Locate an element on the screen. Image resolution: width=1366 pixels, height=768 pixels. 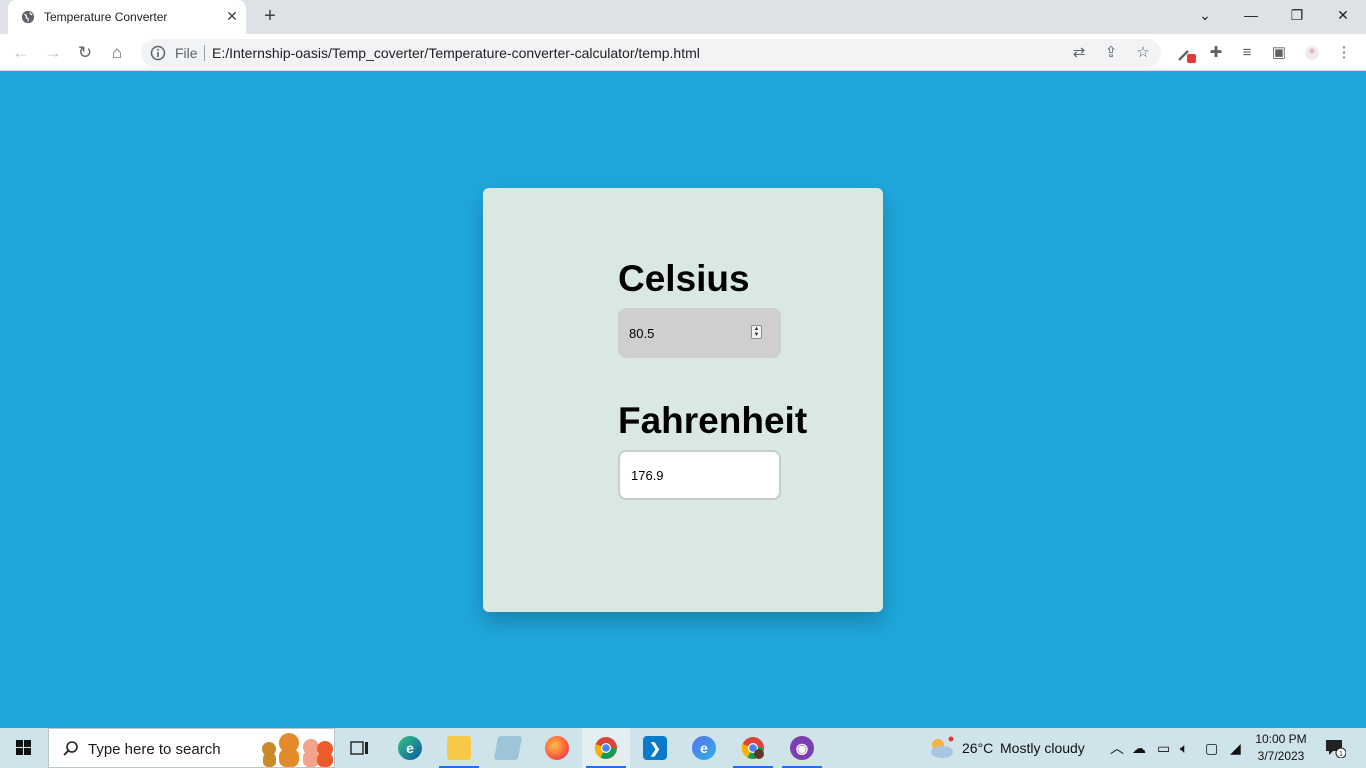
onedrive-cloud-icon: ☁ is located at coordinates (1139, 748).